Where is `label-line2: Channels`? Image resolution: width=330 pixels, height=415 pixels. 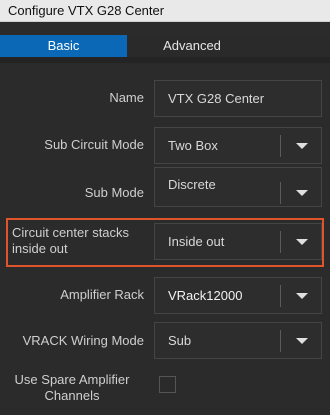
label-line2: Channels is located at coordinates (72, 395).